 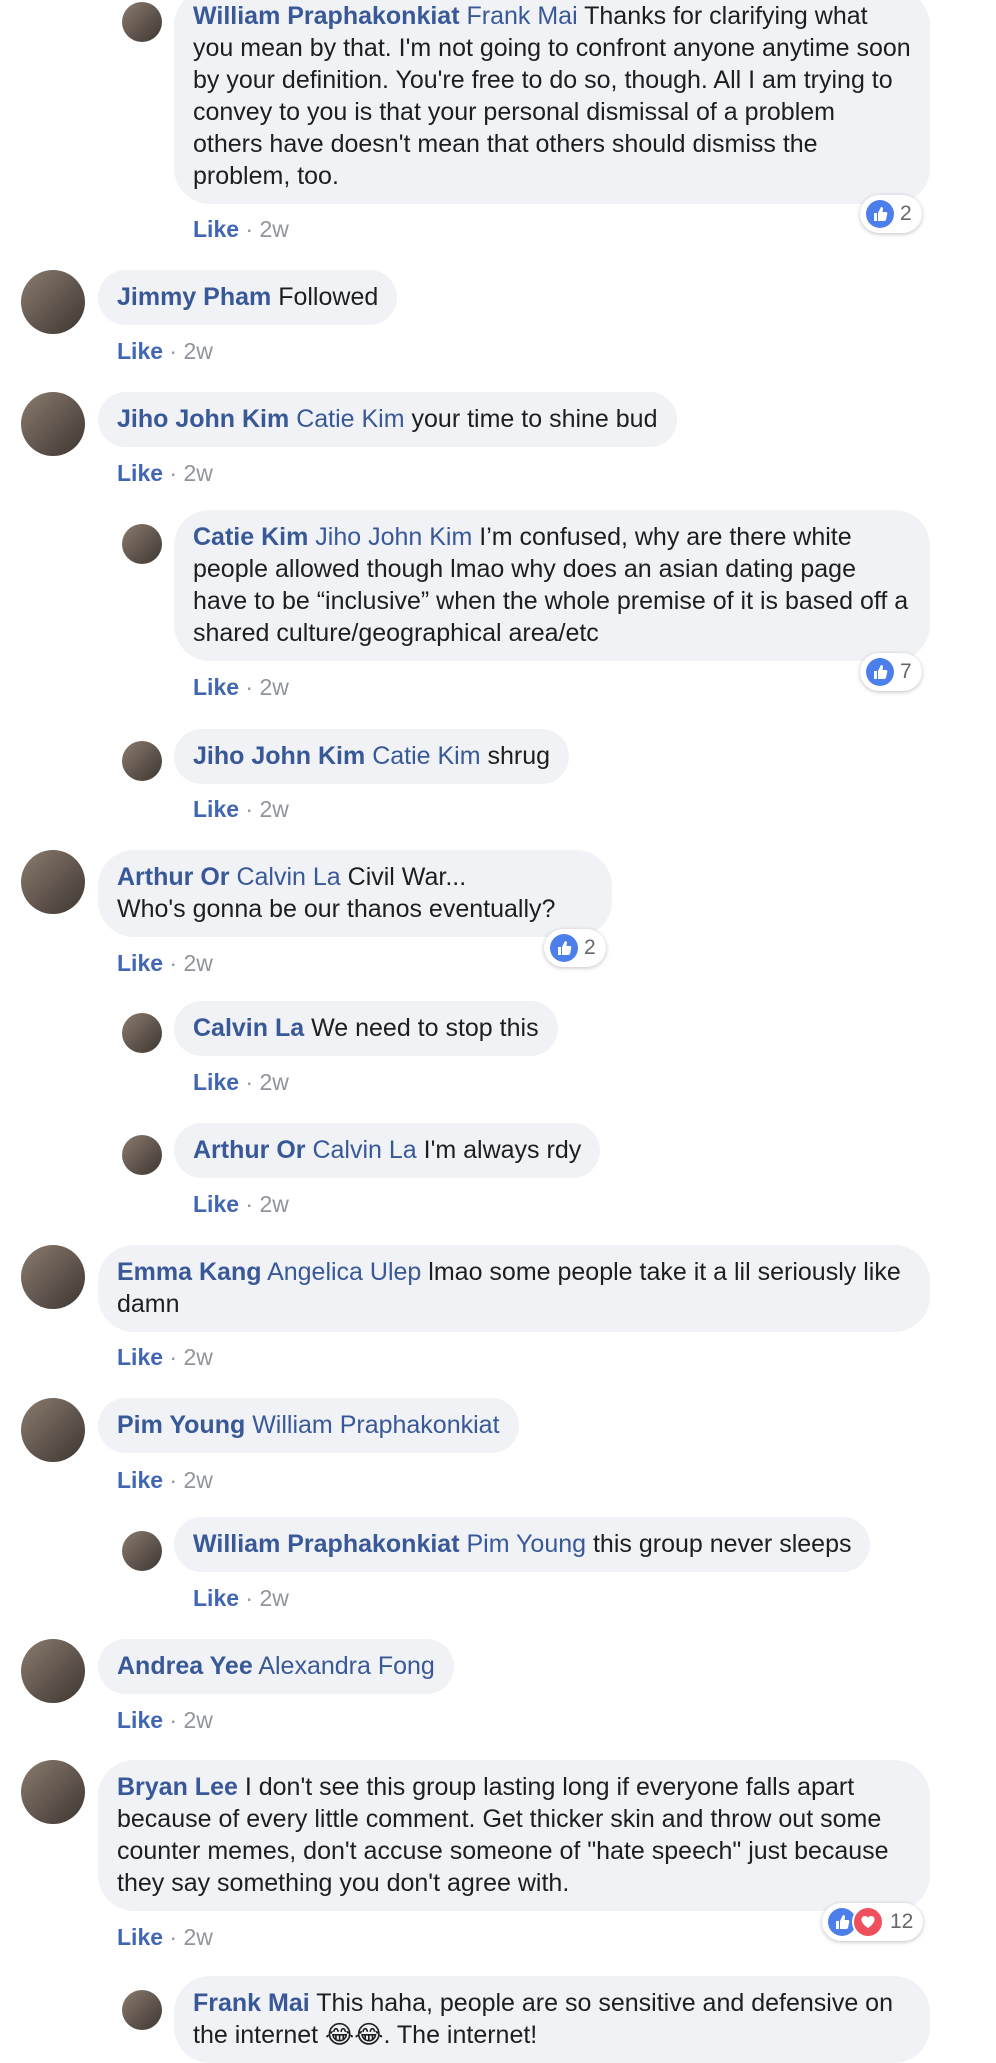 What do you see at coordinates (251, 2003) in the screenshot?
I see `comment-author: Frank Mai` at bounding box center [251, 2003].